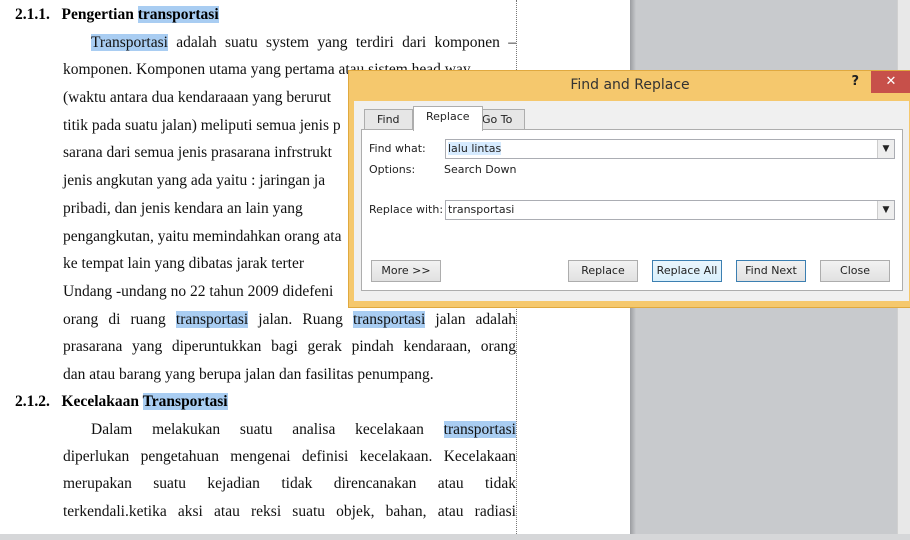 This screenshot has width=910, height=540. What do you see at coordinates (855, 271) in the screenshot?
I see `close-button: Close` at bounding box center [855, 271].